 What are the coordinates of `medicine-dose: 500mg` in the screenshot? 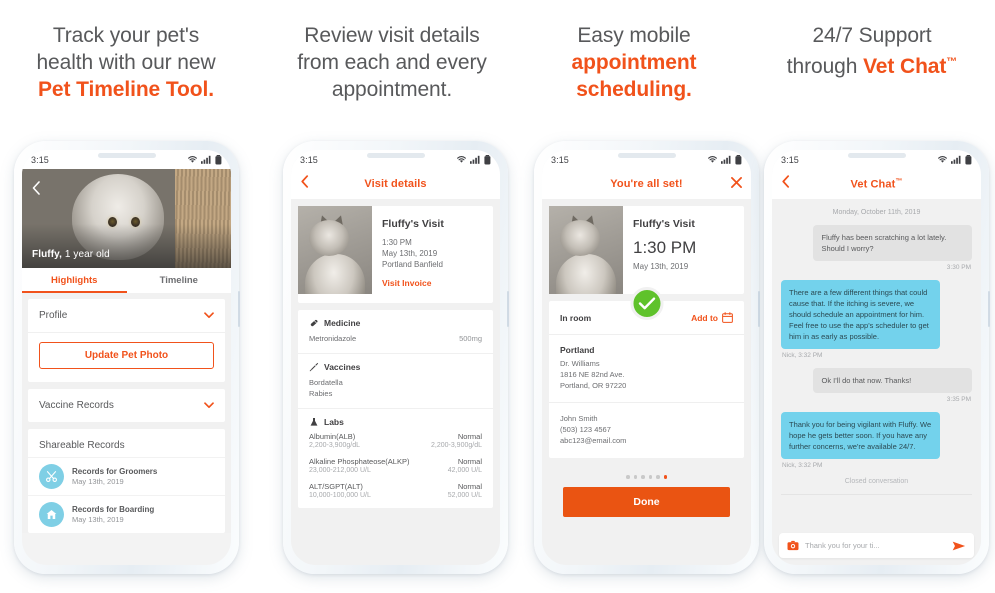 It's located at (470, 338).